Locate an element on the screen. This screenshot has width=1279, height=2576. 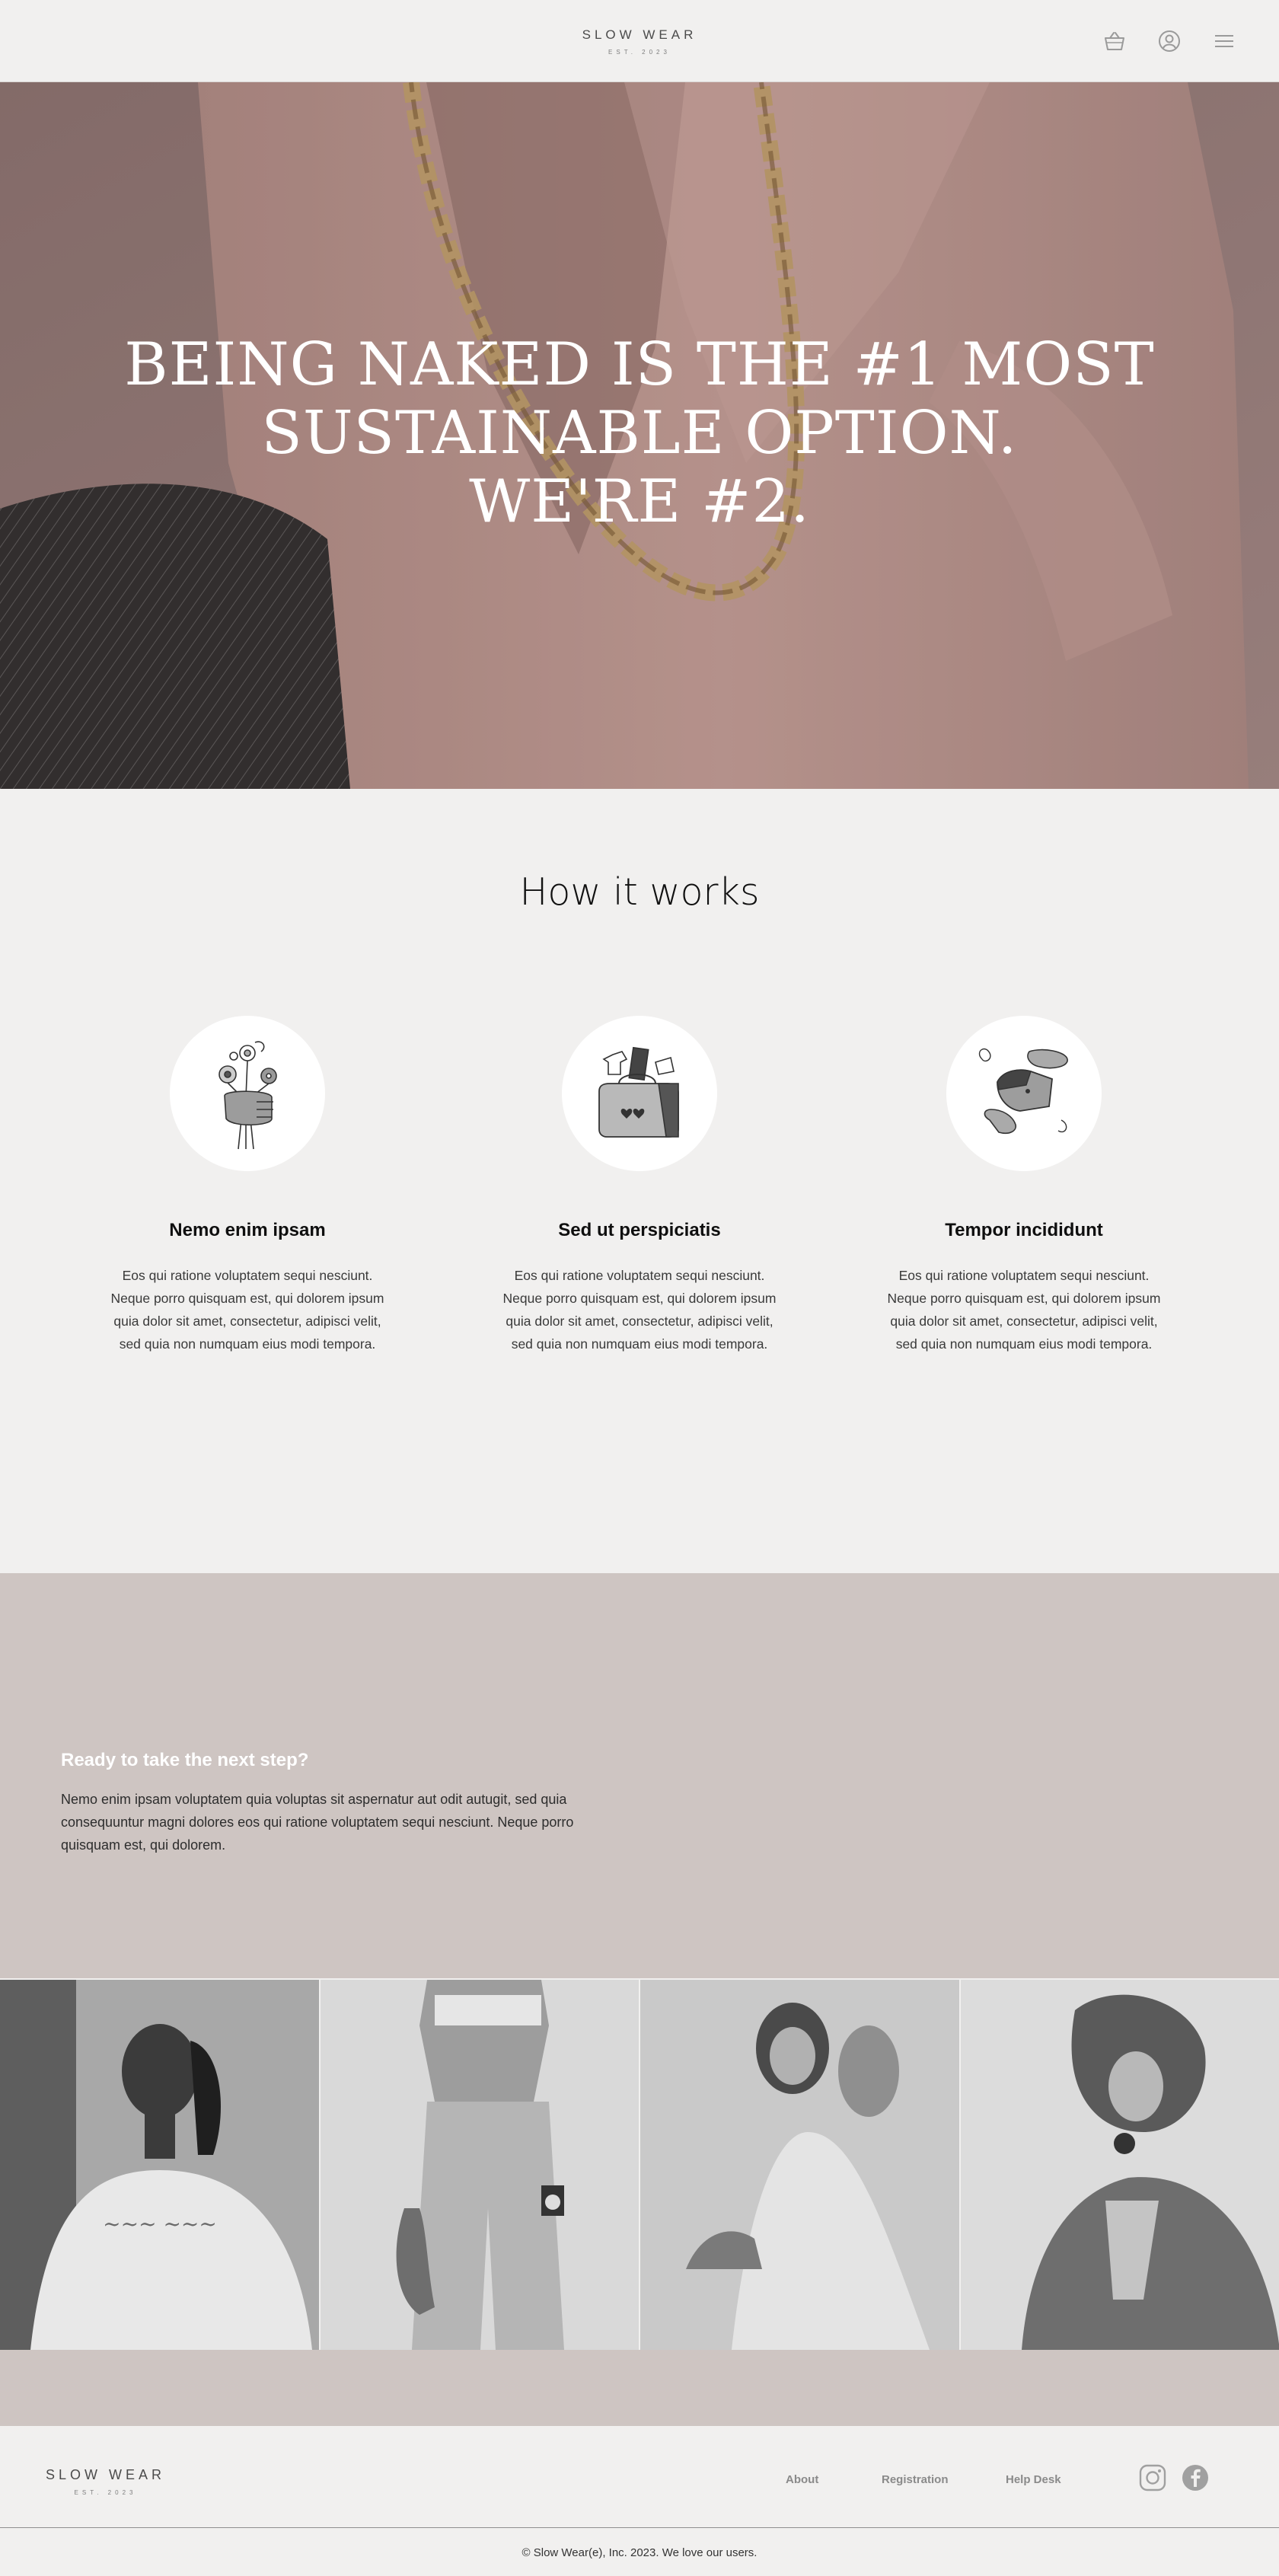
step-title: Tempor incididunt is located at coordinates (1024, 1230).